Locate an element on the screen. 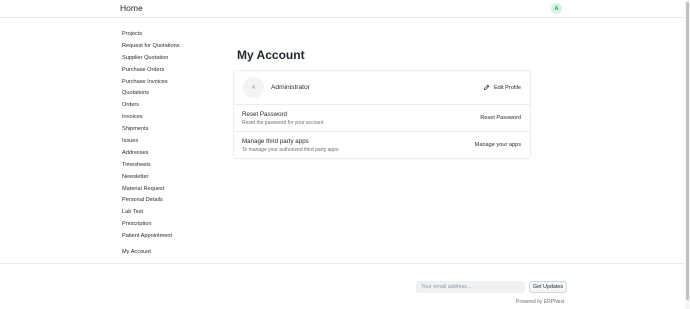 This screenshot has height=309, width=690. sidebar-item-quotations: Quotations is located at coordinates (177, 94).